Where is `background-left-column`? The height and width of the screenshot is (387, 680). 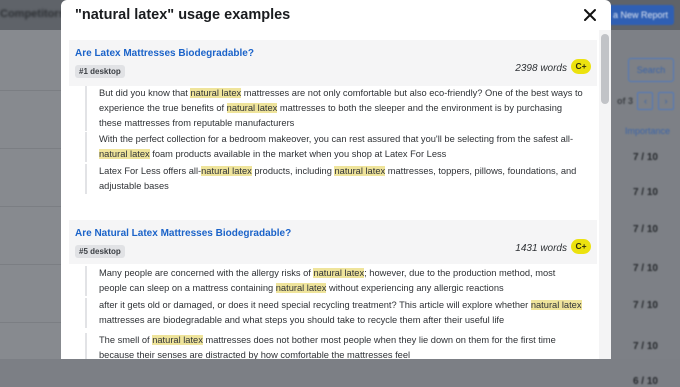 background-left-column is located at coordinates (31, 194).